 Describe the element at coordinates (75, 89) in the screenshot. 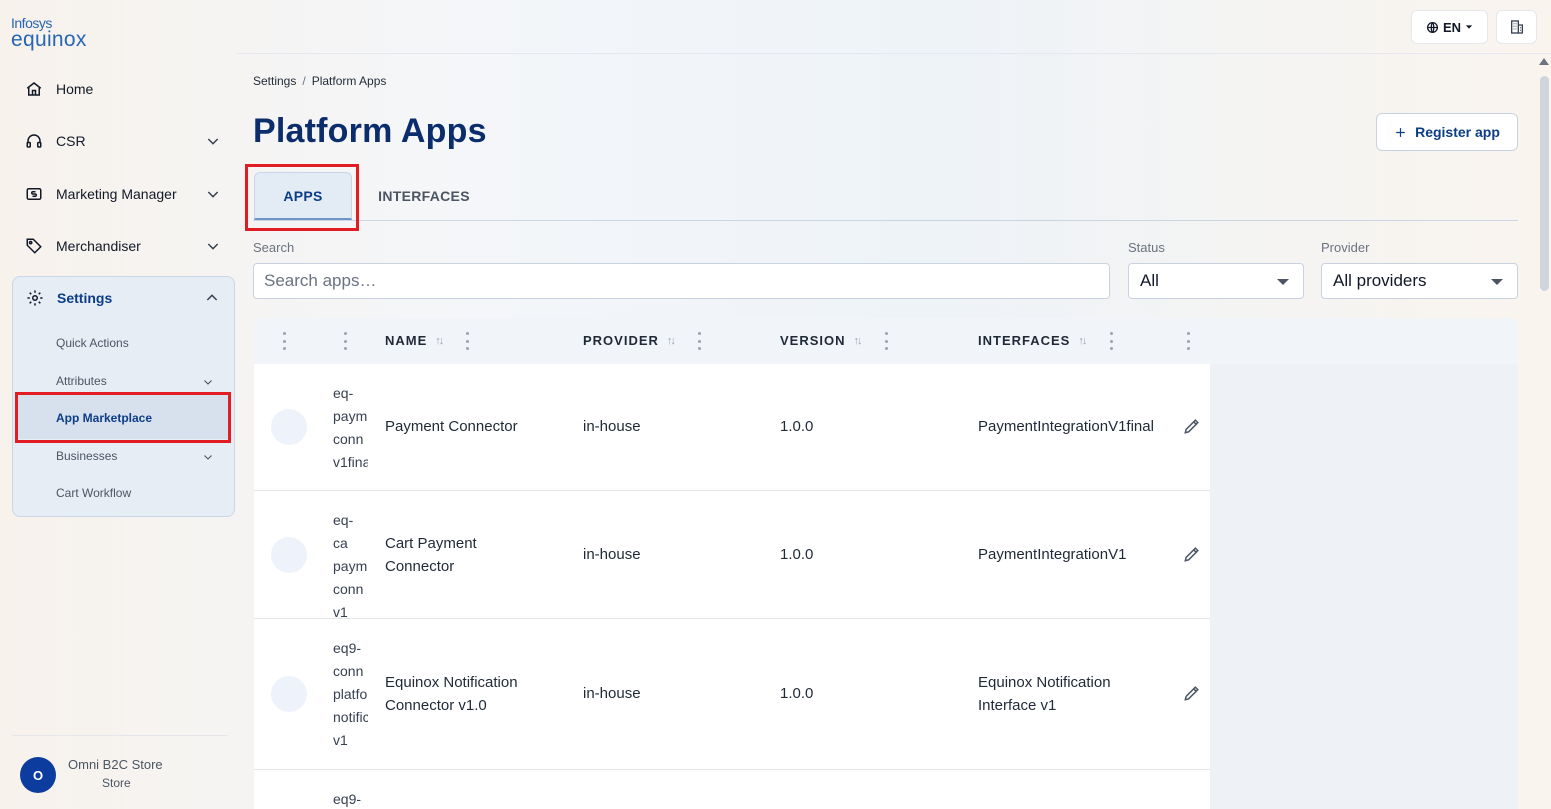

I see `sidebar-item-label: Home` at that location.